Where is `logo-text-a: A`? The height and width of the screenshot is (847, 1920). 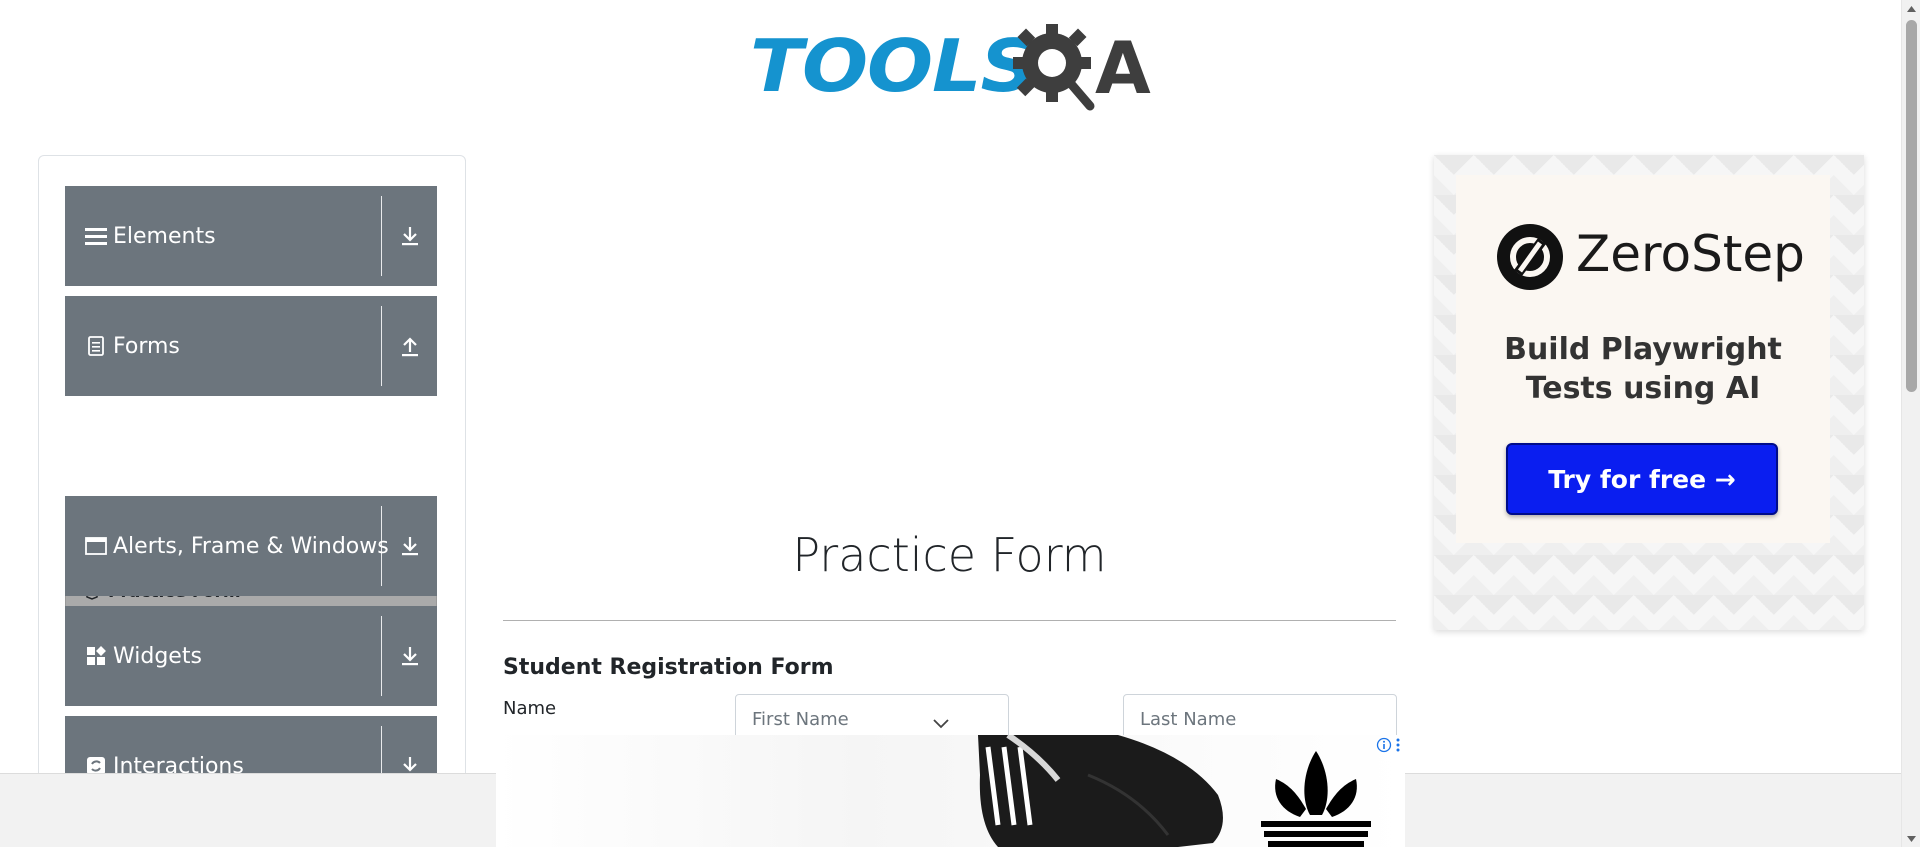 logo-text-a: A is located at coordinates (1123, 68).